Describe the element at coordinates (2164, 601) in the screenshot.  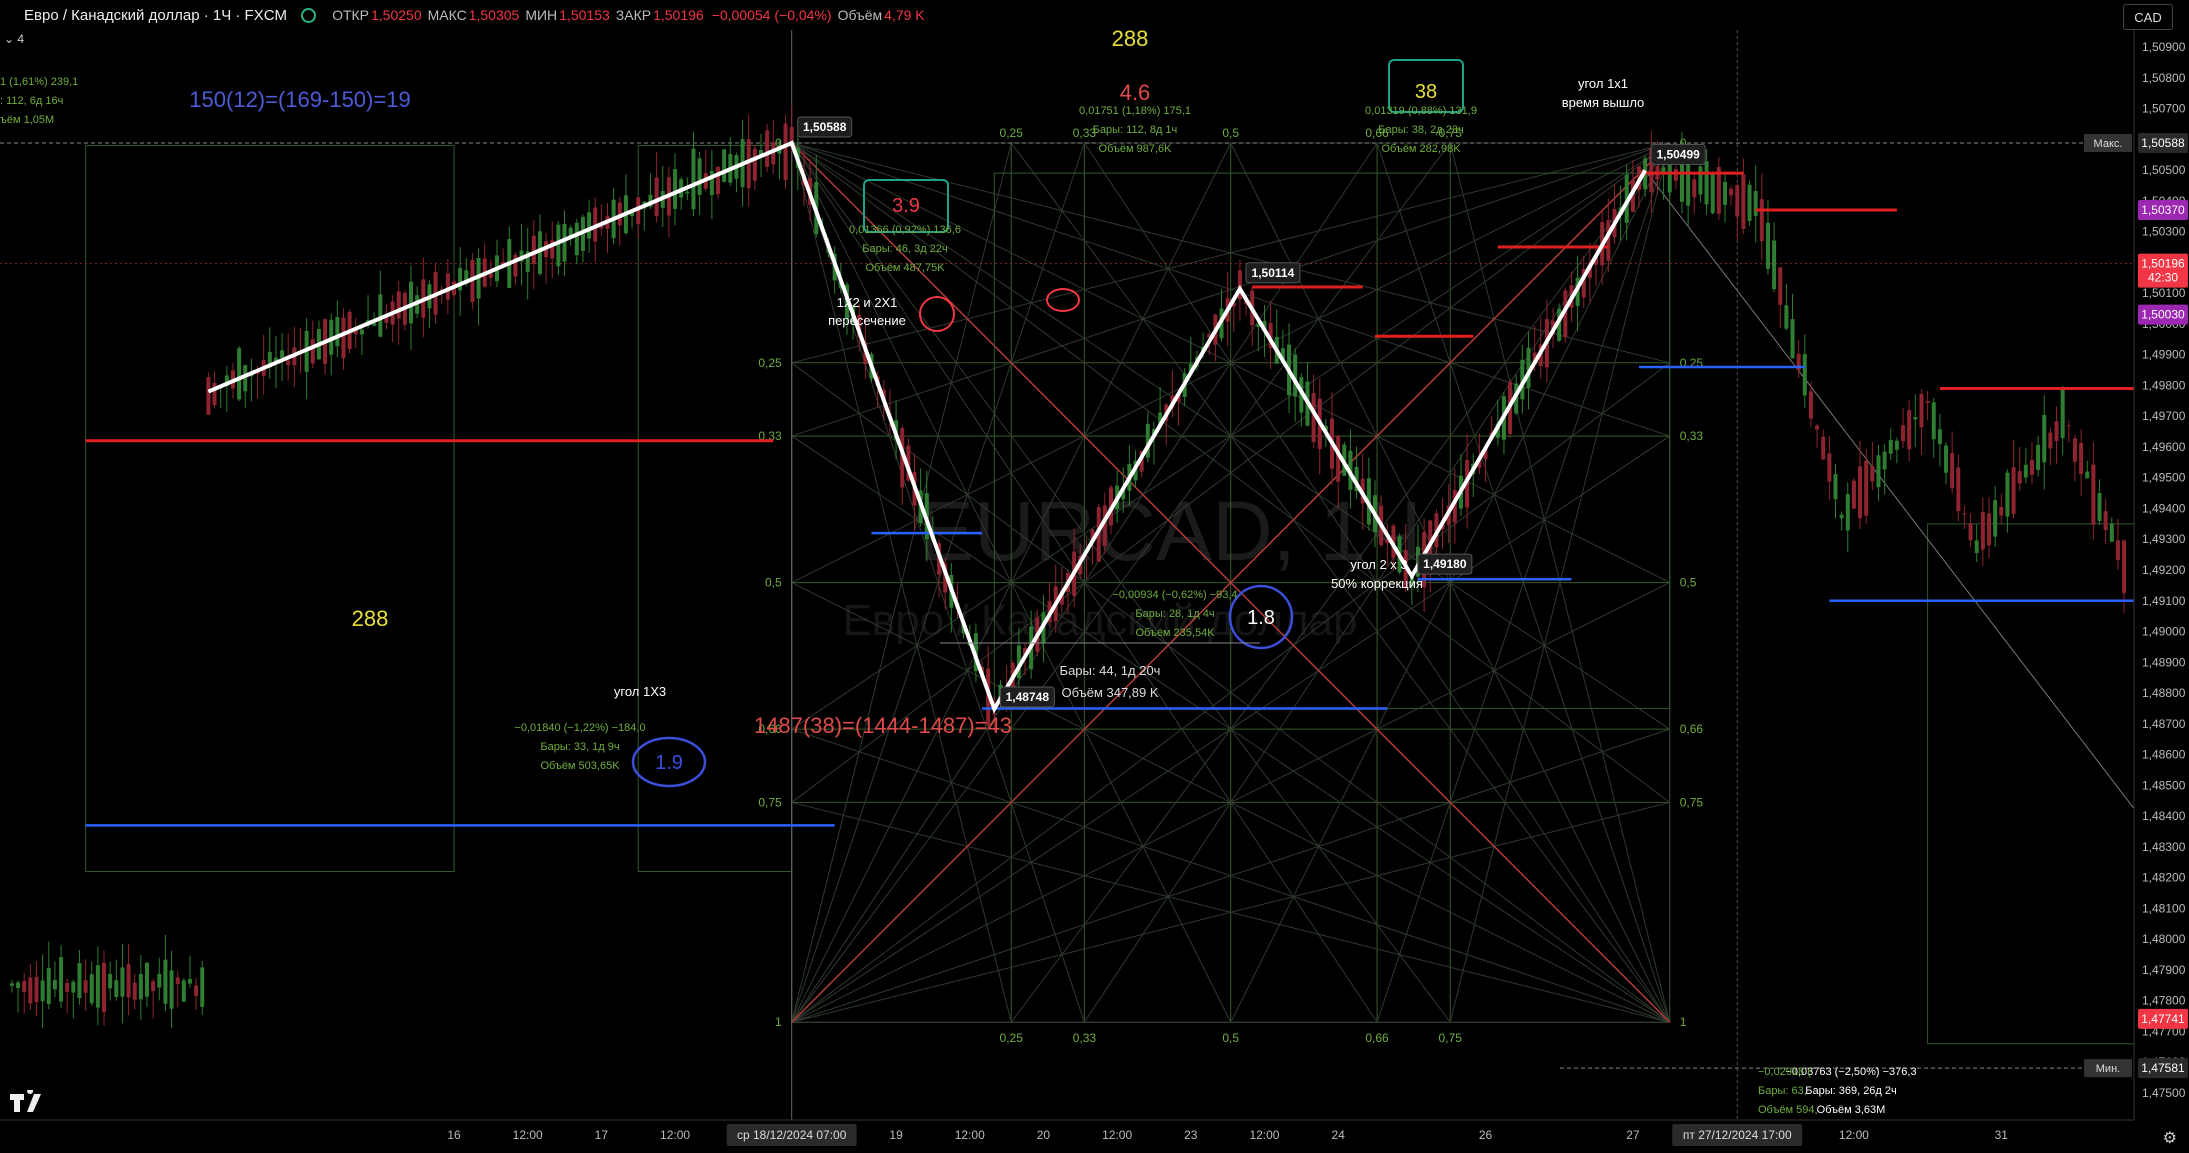
I see `price-tick-label: 1,49100` at that location.